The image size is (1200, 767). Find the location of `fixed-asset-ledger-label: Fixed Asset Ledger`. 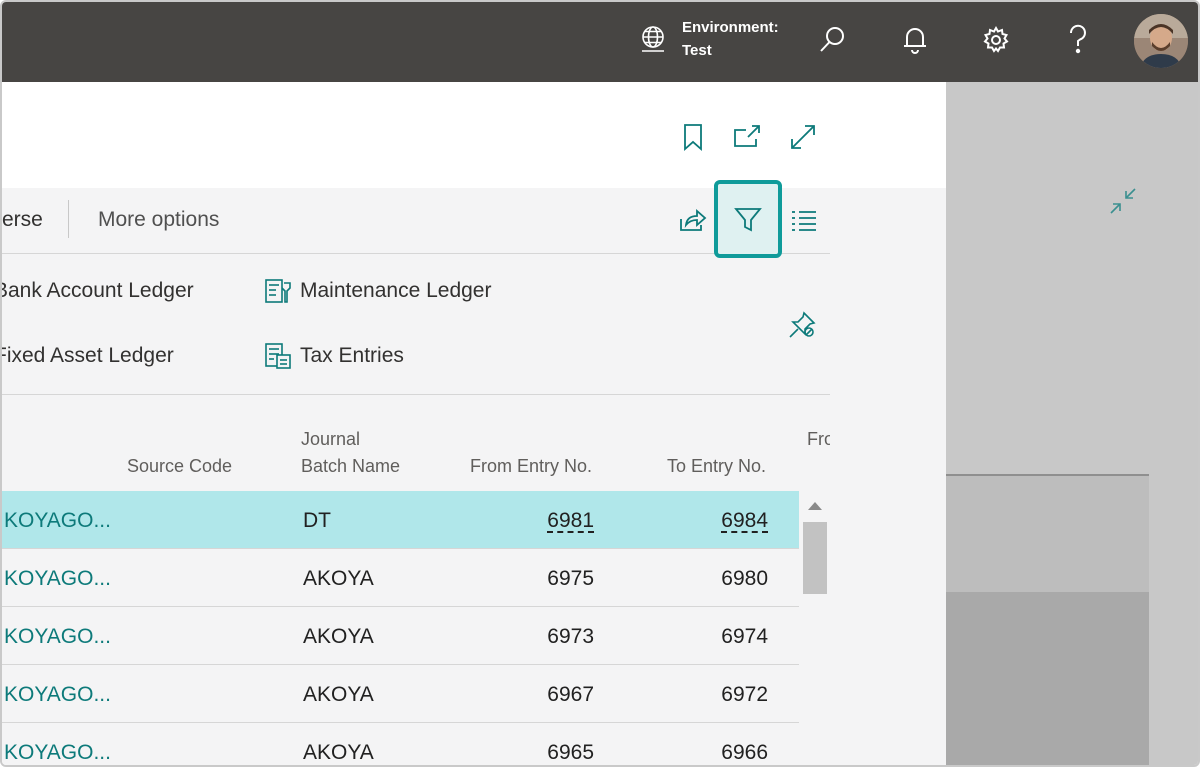

fixed-asset-ledger-label: Fixed Asset Ledger is located at coordinates (87, 355).